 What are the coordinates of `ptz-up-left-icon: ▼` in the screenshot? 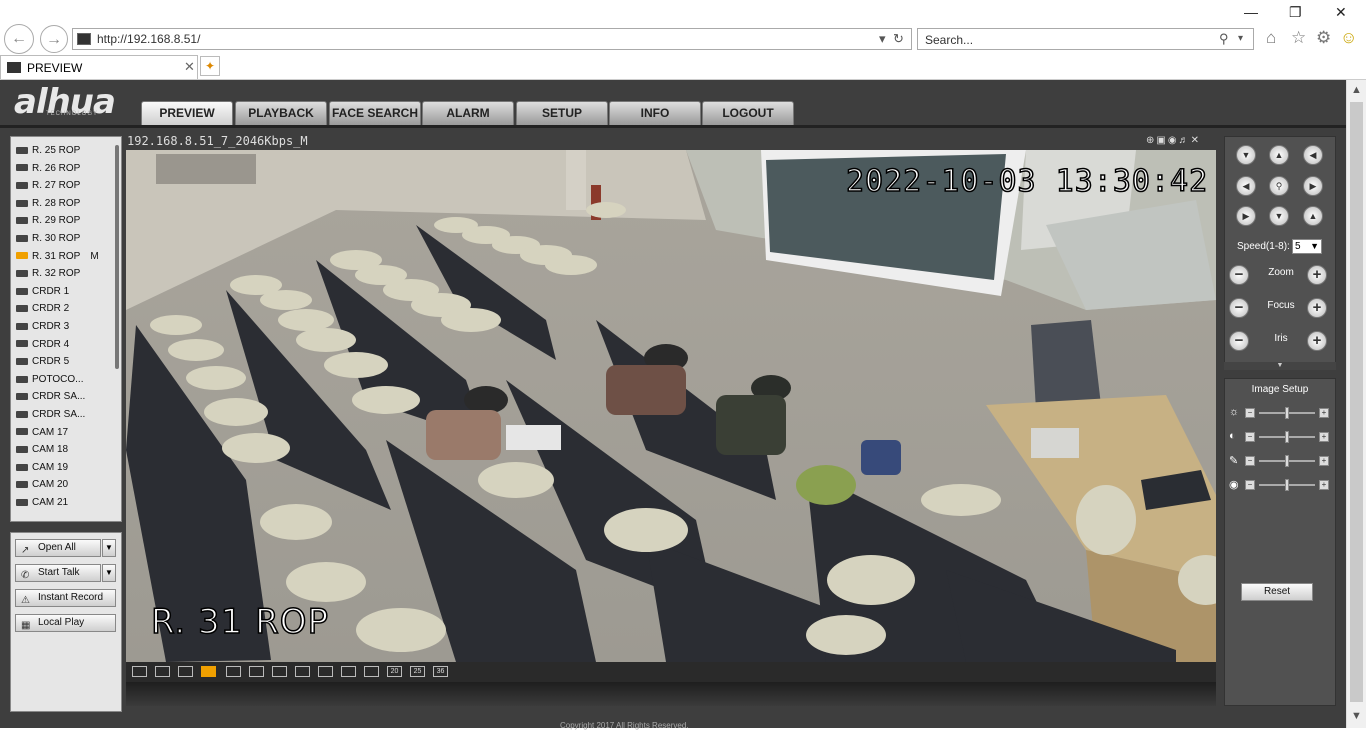 It's located at (1246, 155).